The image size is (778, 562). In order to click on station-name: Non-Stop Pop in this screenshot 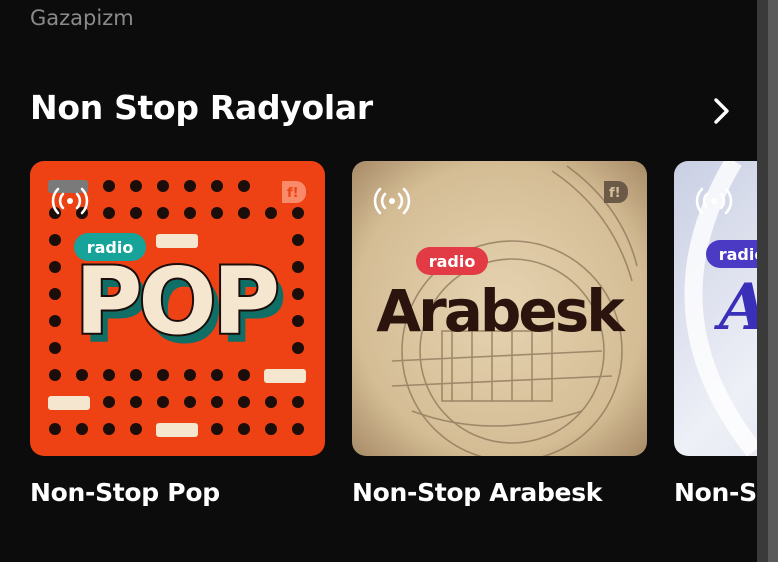, I will do `click(125, 492)`.